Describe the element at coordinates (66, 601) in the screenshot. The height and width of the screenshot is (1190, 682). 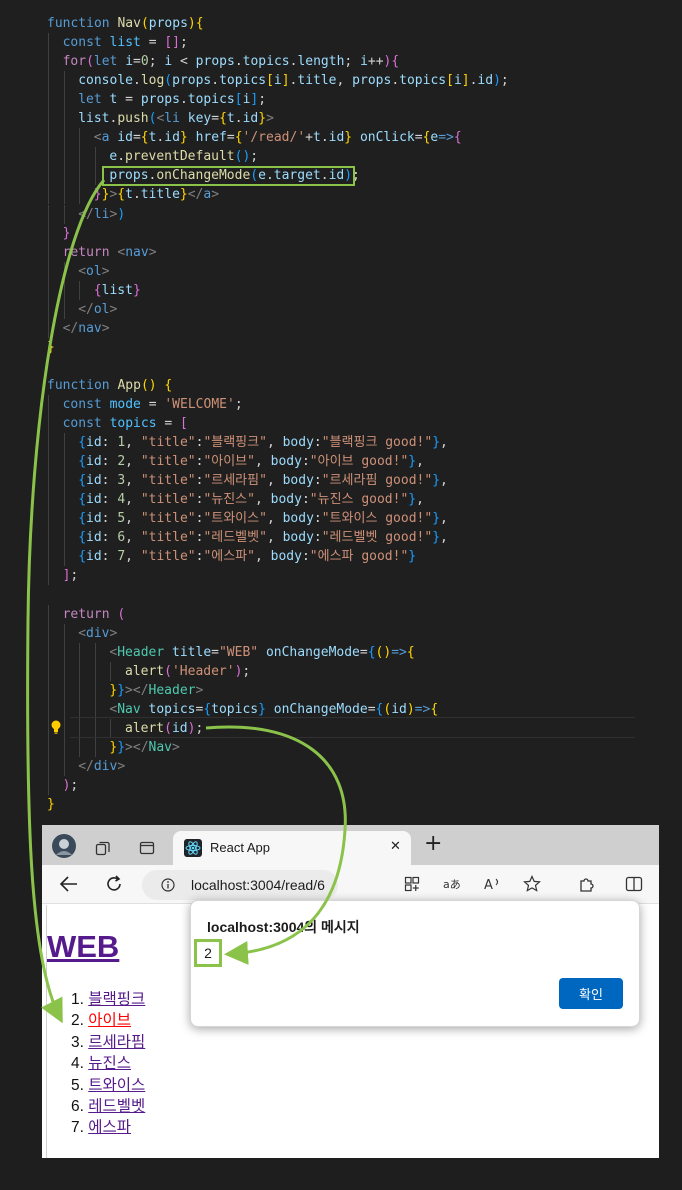
I see `arrow-onchangemode-to-list-item` at that location.